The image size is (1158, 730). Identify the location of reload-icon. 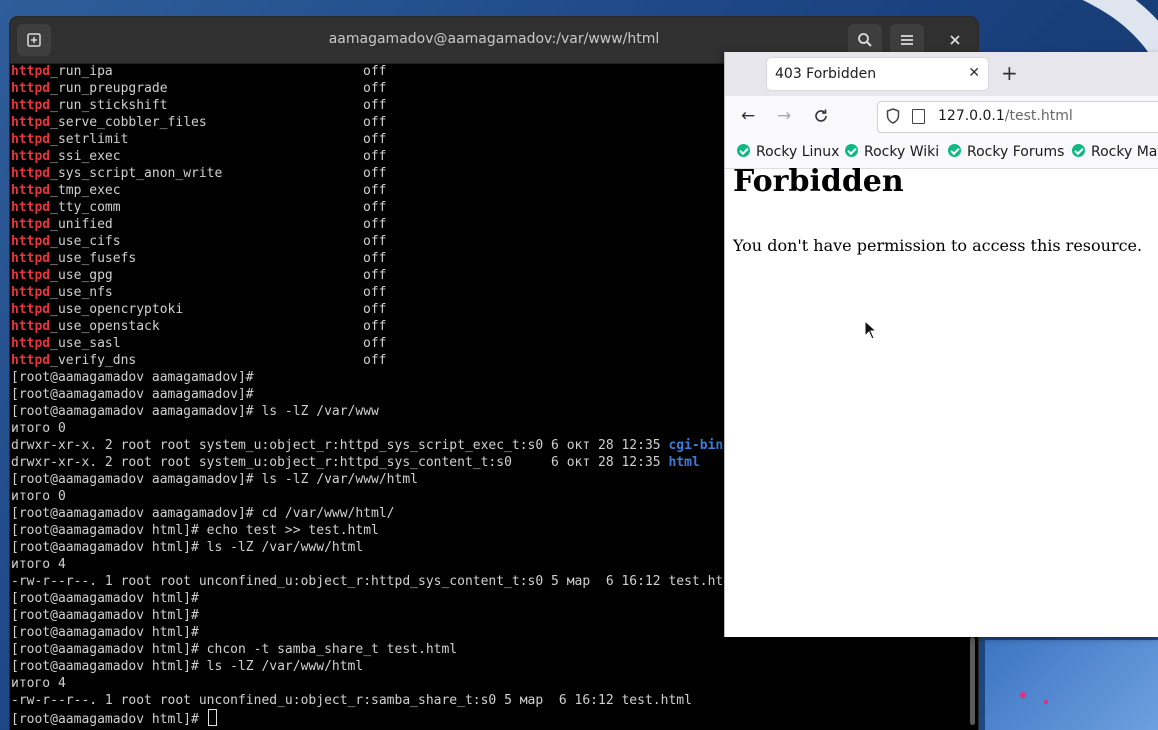
(821, 117).